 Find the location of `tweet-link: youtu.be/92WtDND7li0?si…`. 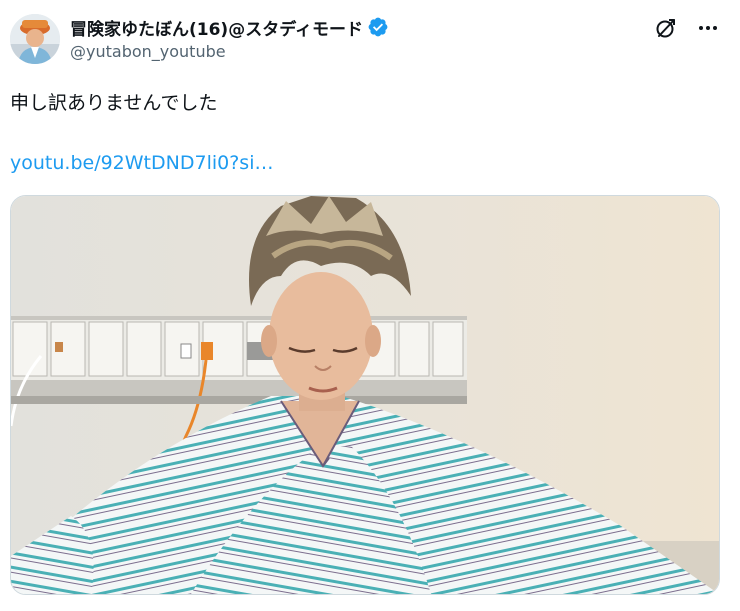

tweet-link: youtu.be/92WtDND7li0?si… is located at coordinates (141, 163).